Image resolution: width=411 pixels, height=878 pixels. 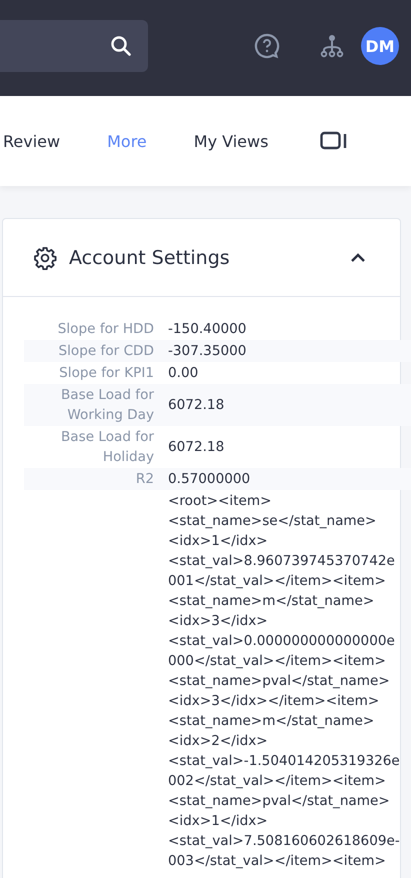 What do you see at coordinates (358, 257) in the screenshot?
I see `chevron-icon` at bounding box center [358, 257].